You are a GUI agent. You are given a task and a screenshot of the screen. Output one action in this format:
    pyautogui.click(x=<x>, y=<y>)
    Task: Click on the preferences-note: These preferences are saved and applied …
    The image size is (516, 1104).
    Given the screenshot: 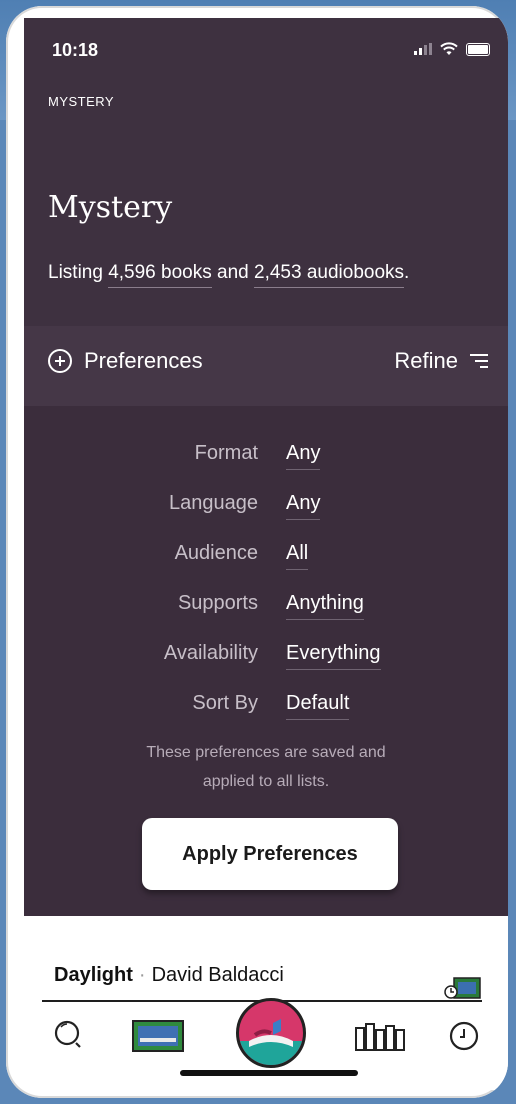 What is the action you would take?
    pyautogui.click(x=266, y=767)
    